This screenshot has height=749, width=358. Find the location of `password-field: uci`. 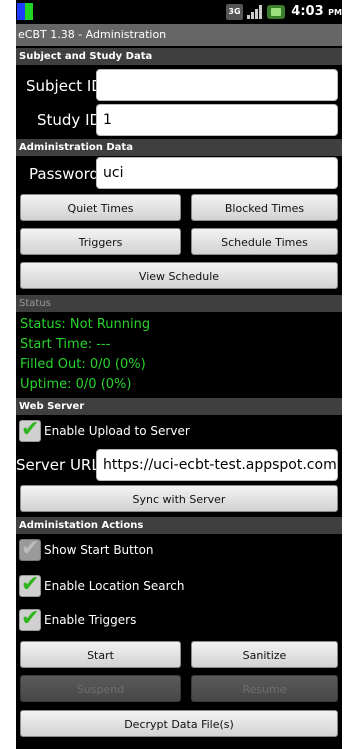

password-field: uci is located at coordinates (217, 173).